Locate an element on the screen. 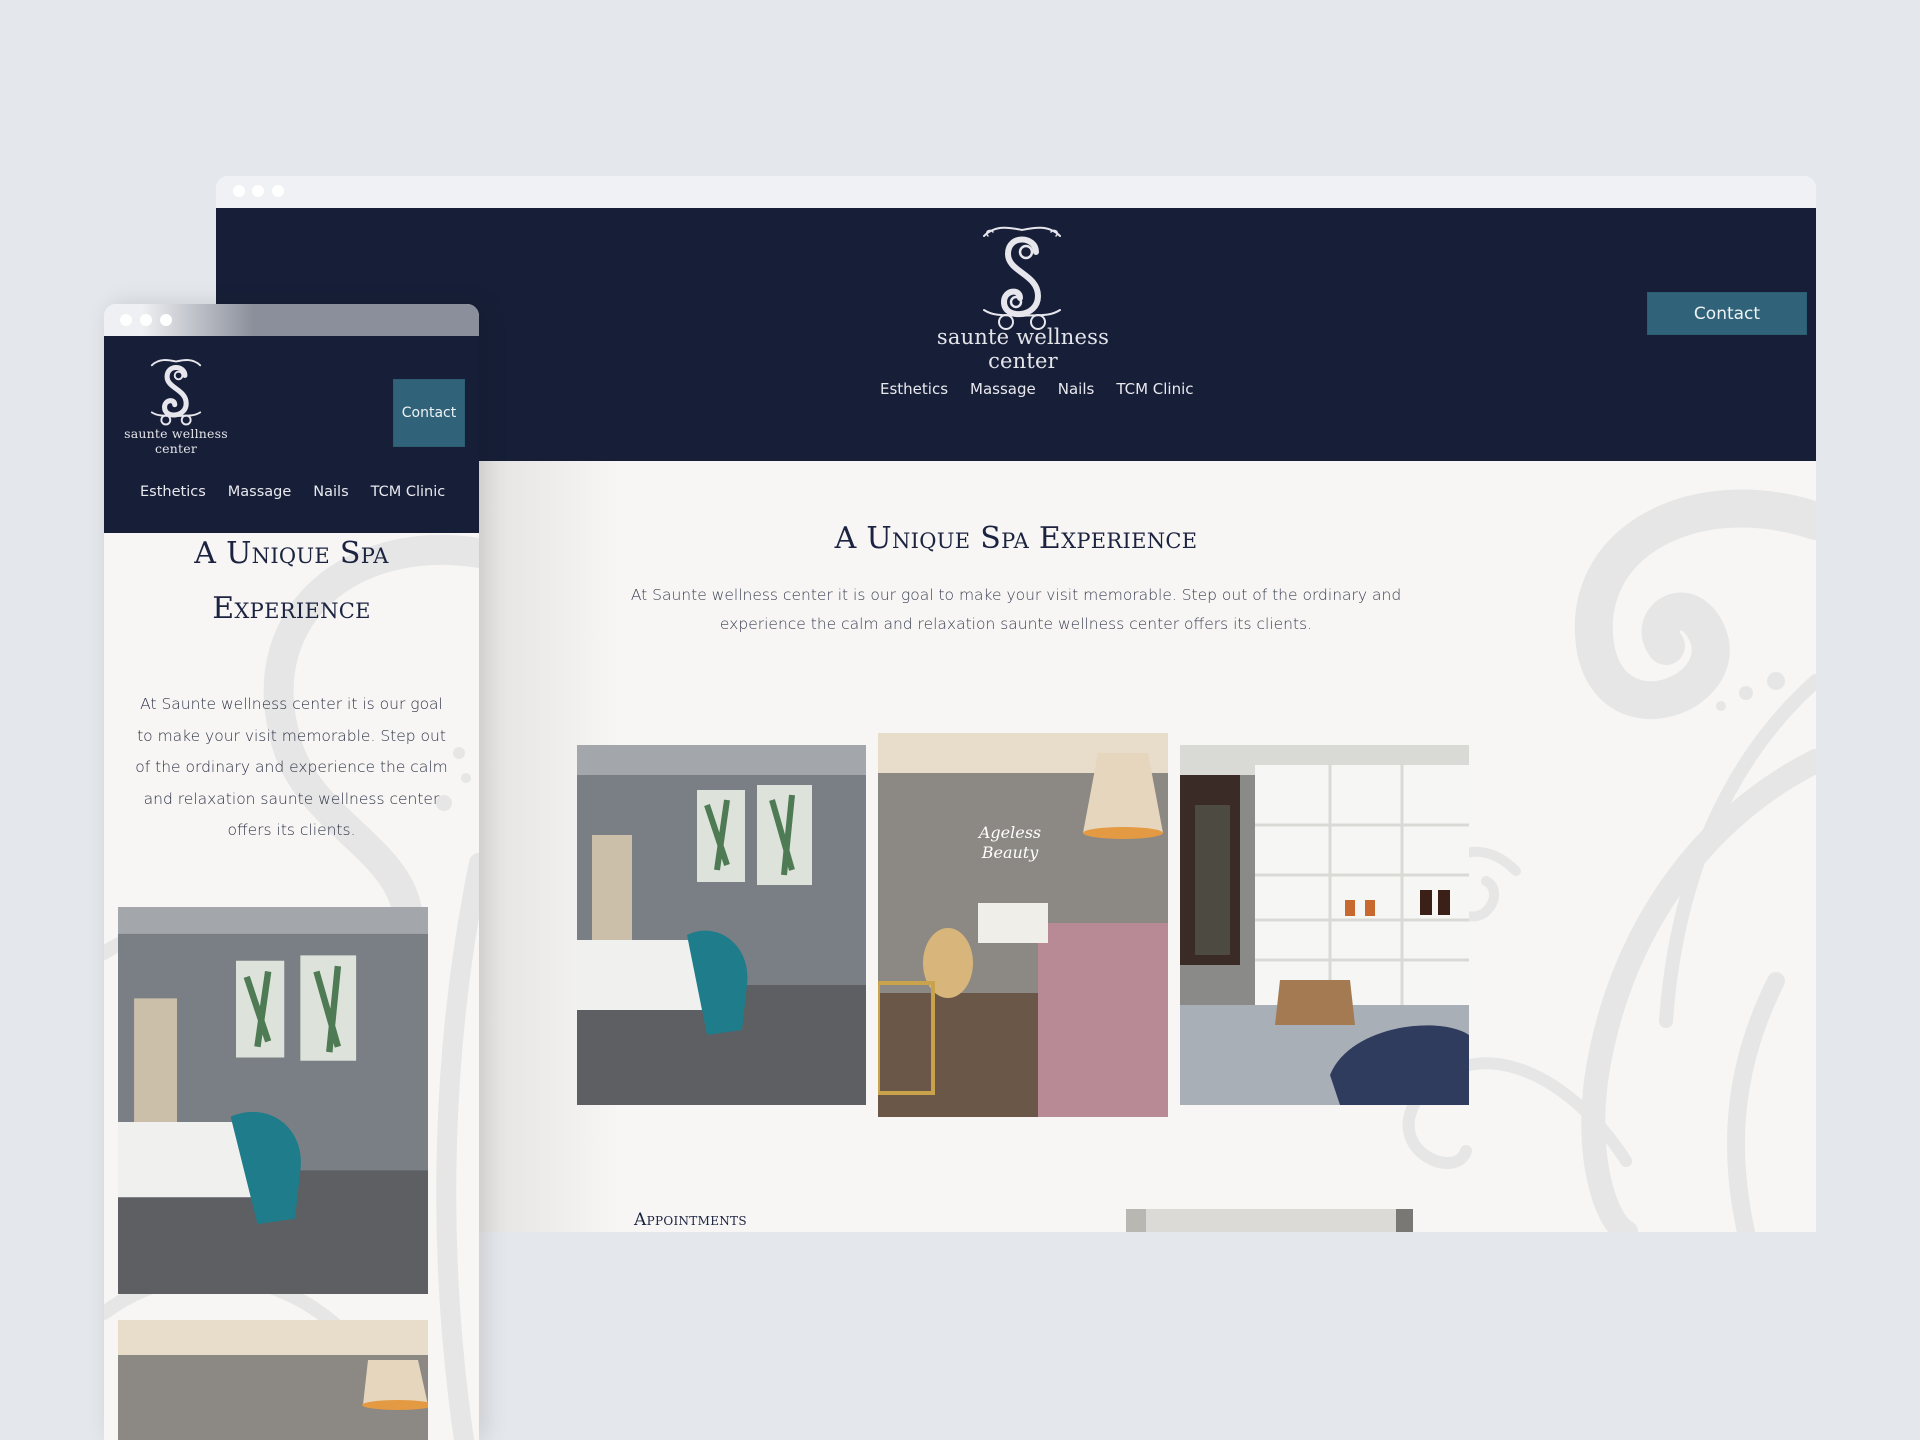  neon-sign-text: Ageless is located at coordinates (1009, 832).